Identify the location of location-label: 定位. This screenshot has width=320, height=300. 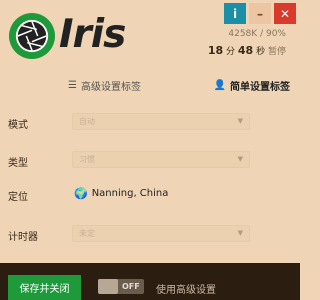
(18, 197).